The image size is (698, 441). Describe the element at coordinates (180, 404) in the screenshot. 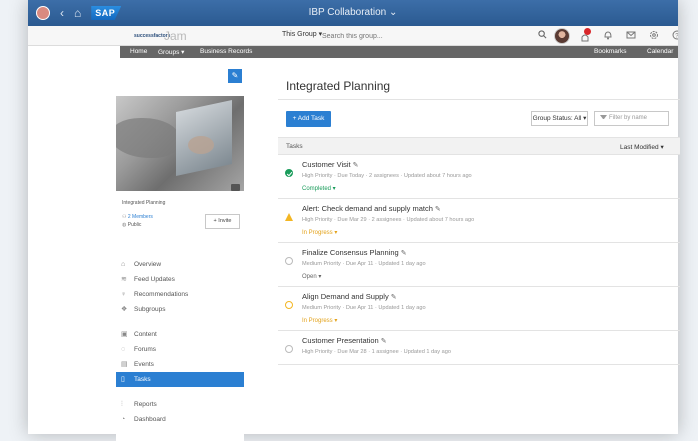

I see `sidebar-item-reports: ⫶ Reports` at that location.